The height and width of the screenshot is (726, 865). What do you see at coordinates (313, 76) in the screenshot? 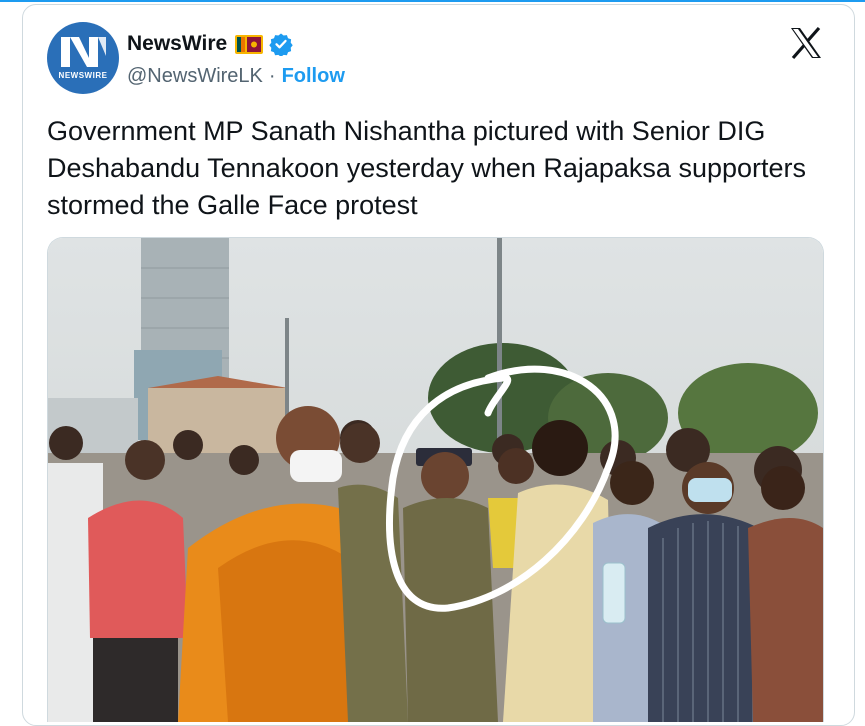
I see `follow-button: Follow` at bounding box center [313, 76].